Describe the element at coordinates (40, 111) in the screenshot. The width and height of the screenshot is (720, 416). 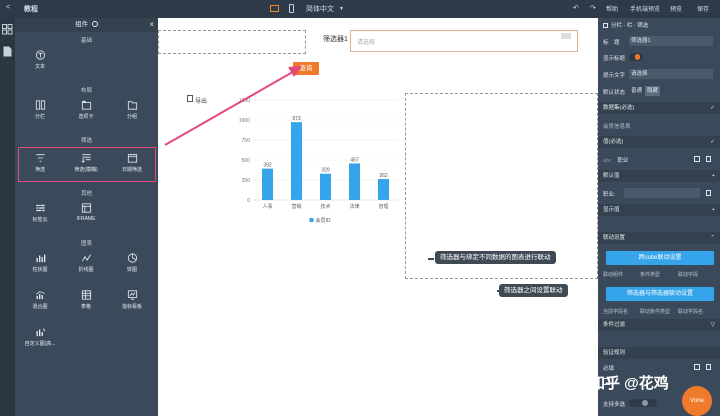
I see `component-columns: 分栏` at that location.